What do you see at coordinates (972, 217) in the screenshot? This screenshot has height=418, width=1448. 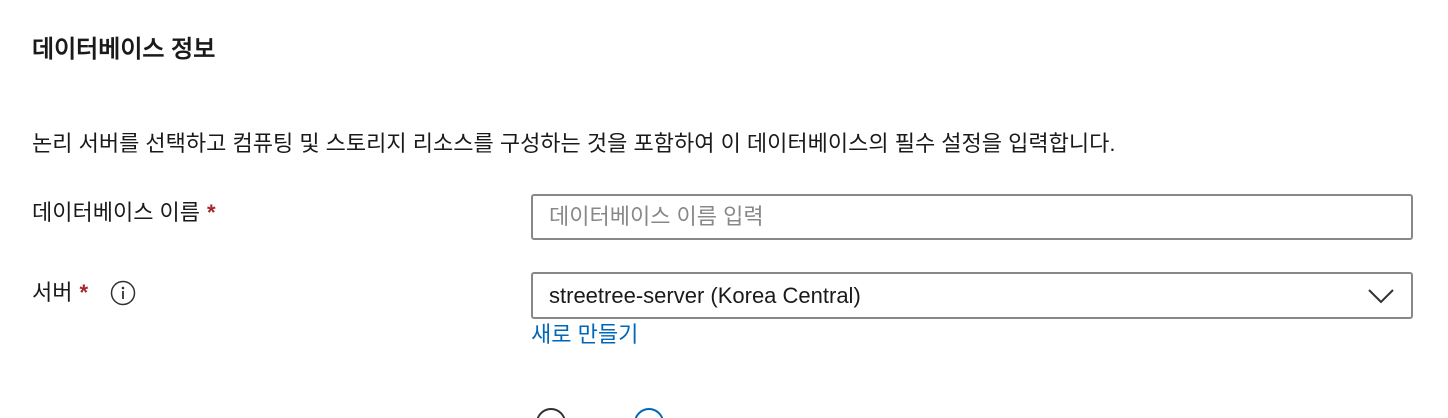 I see `database-name-input` at bounding box center [972, 217].